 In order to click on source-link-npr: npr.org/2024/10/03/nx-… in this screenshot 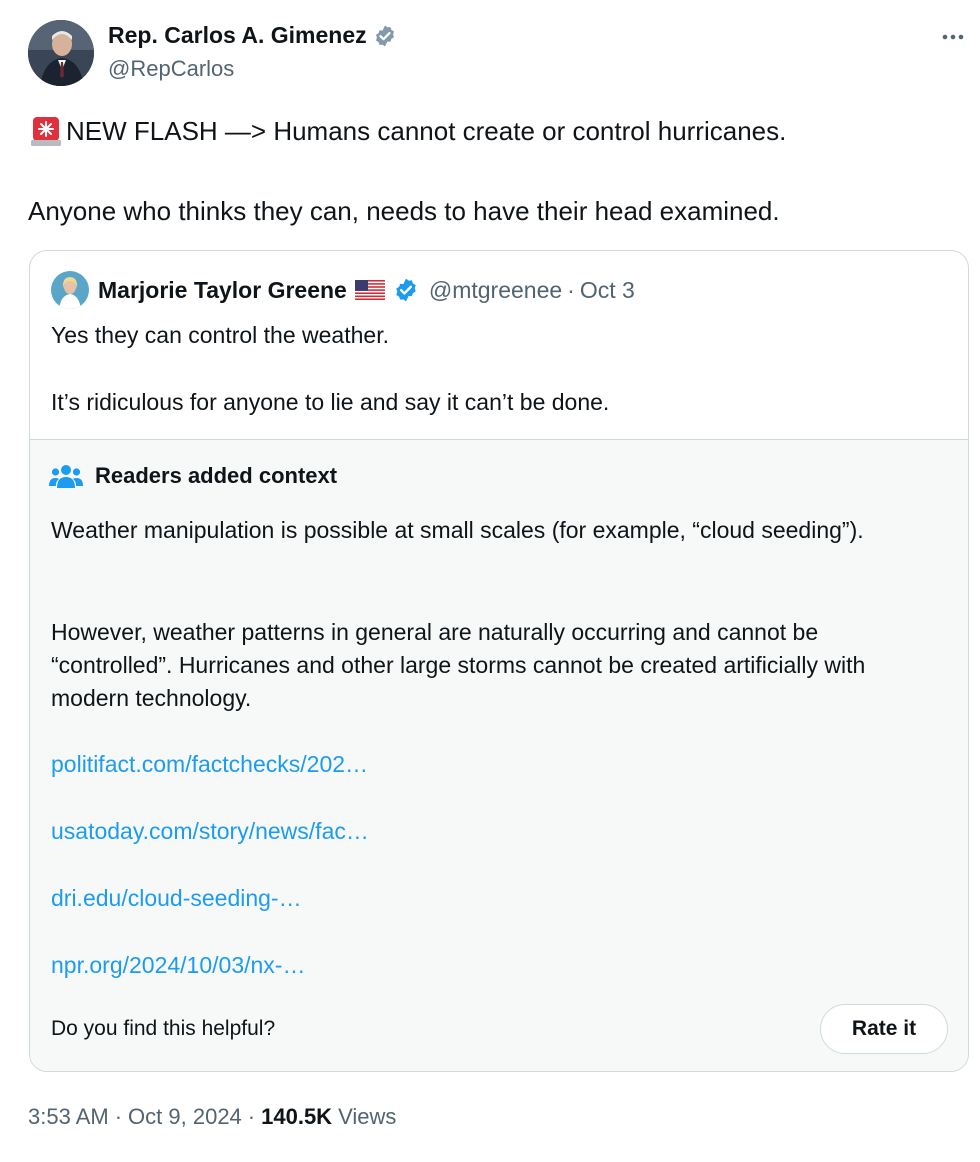, I will do `click(178, 965)`.